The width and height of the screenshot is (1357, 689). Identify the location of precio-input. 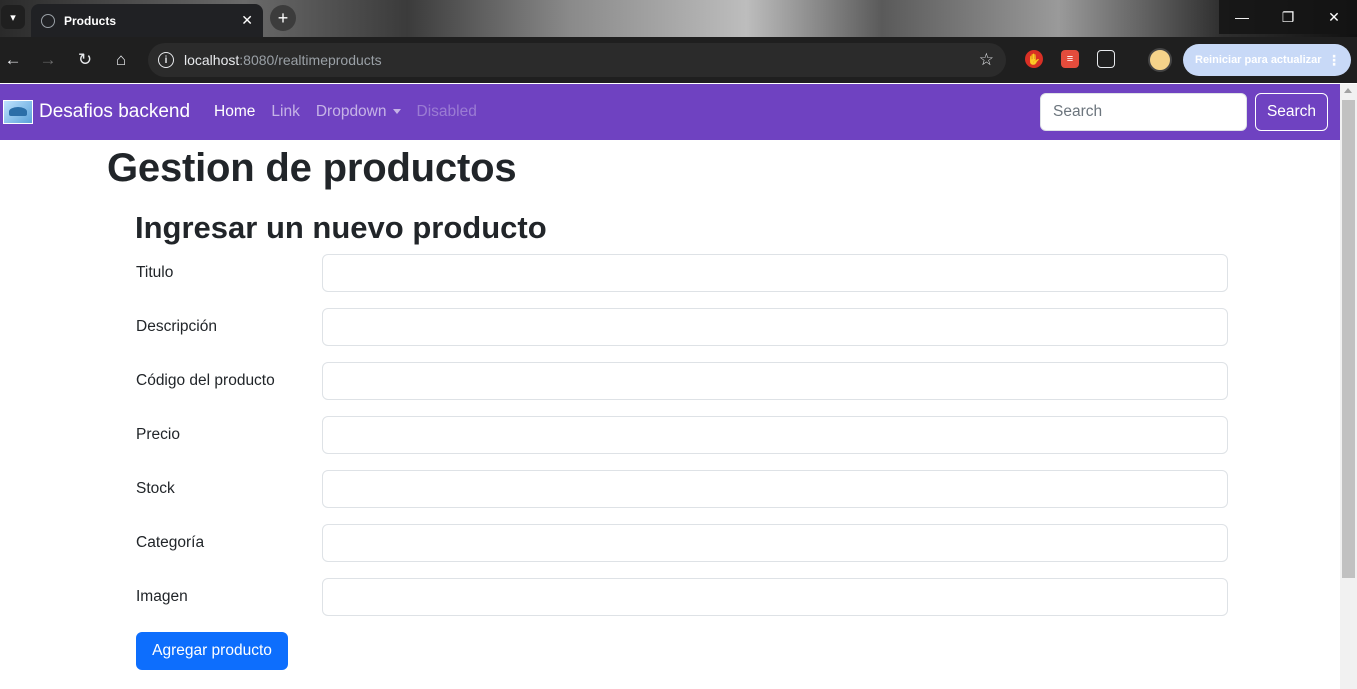
(775, 435).